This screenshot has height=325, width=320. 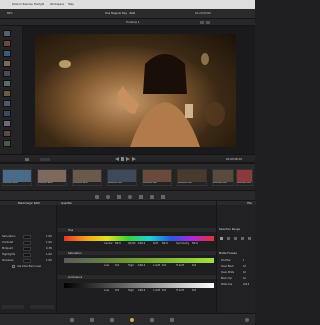 What do you see at coordinates (249, 203) in the screenshot?
I see `qualifier-mode: HSL` at bounding box center [249, 203].